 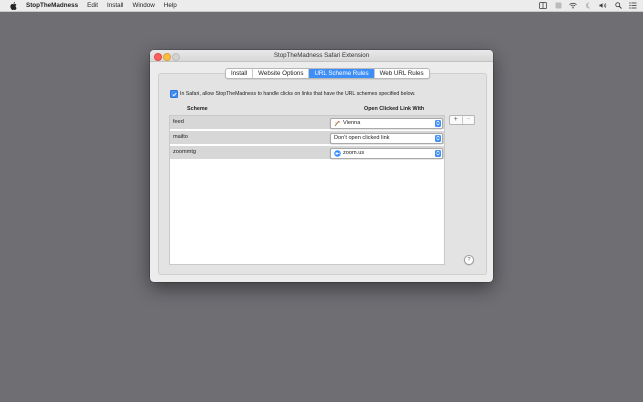 I want to click on tab-url-scheme-rules: URL Scheme Rules, so click(x=342, y=73).